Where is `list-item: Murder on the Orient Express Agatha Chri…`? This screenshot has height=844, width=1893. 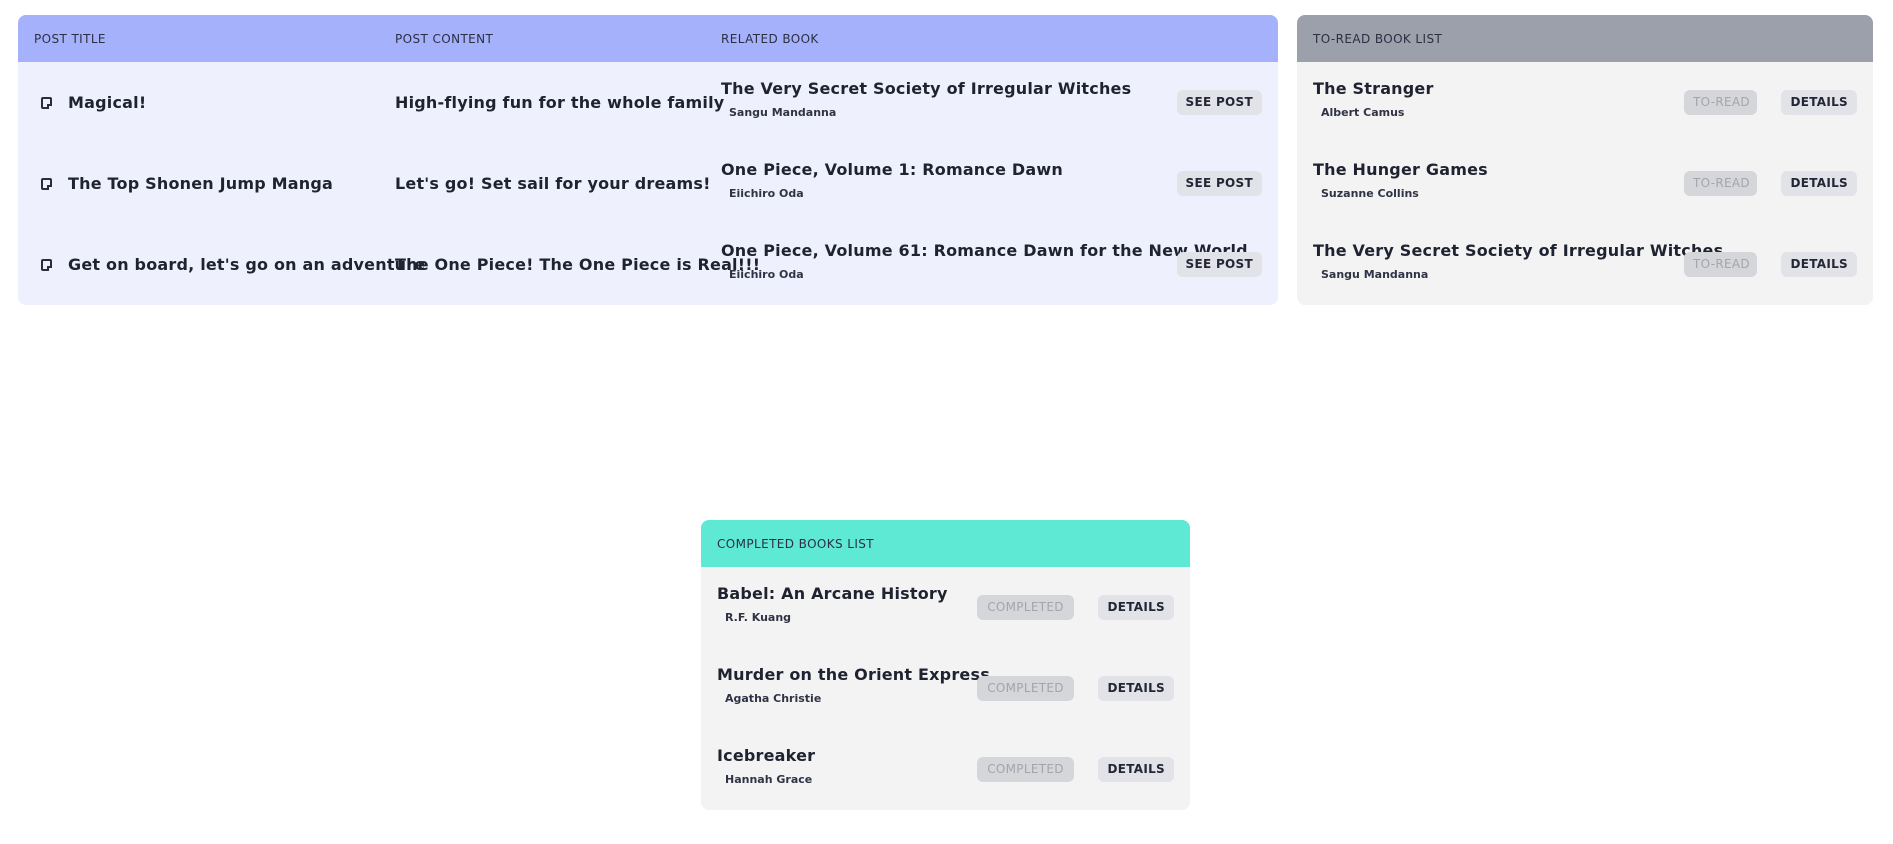
list-item: Murder on the Orient Express Agatha Chri… is located at coordinates (945, 688).